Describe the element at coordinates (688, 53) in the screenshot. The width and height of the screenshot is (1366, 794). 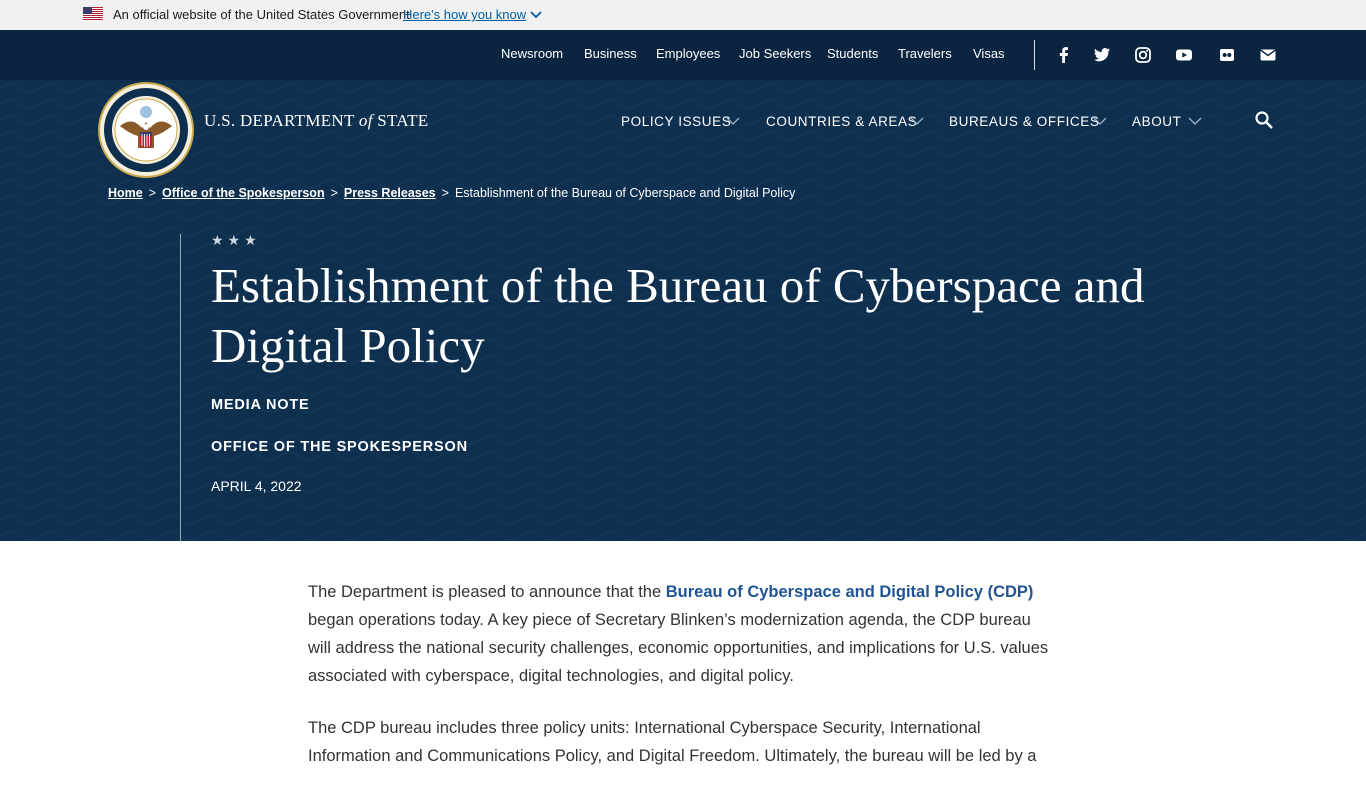
I see `util-nav-employees: Employees` at that location.